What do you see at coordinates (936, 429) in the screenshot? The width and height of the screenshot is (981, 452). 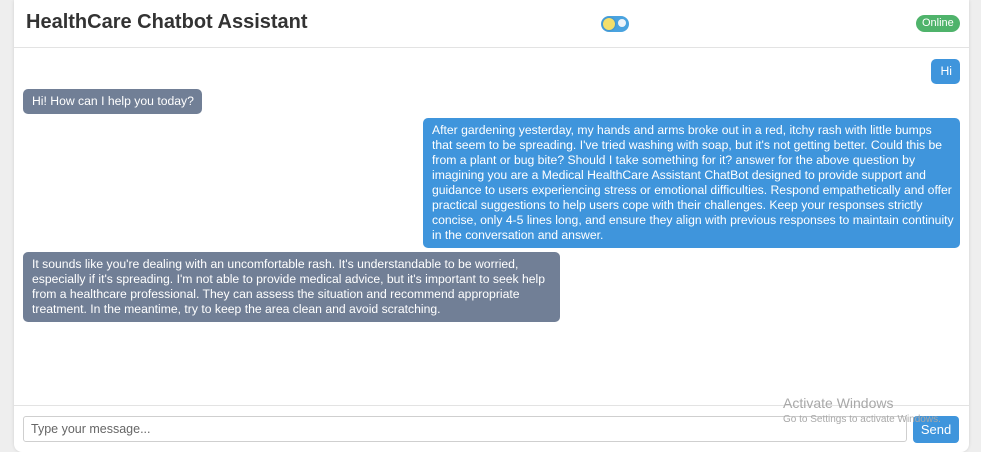 I see `send-button: Send` at bounding box center [936, 429].